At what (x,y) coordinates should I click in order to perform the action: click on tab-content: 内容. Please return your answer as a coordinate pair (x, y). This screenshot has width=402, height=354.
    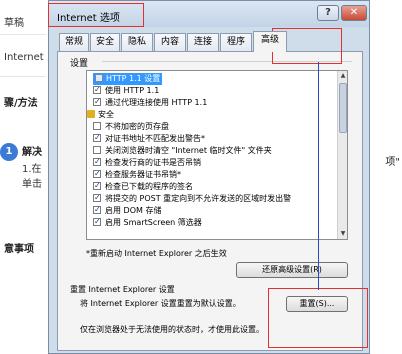
    Looking at the image, I should click on (170, 42).